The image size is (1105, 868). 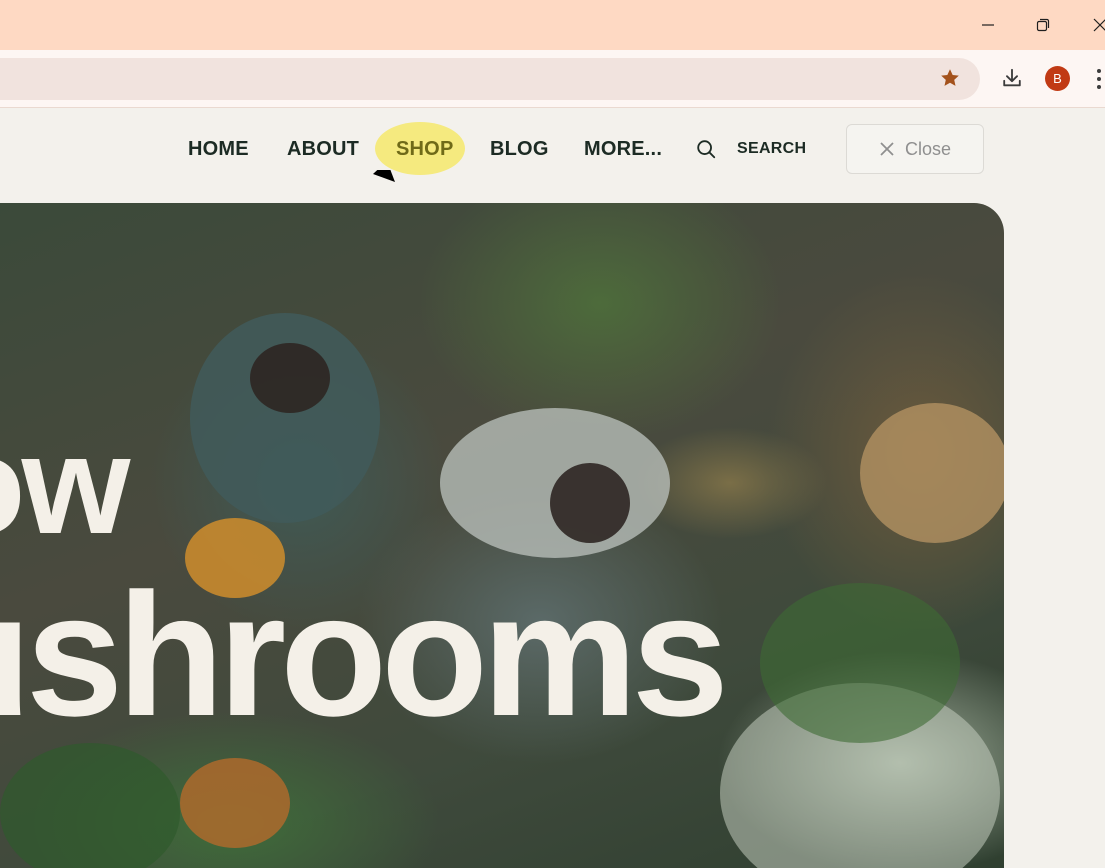 What do you see at coordinates (1099, 71) in the screenshot?
I see `kebab-menu-icon` at bounding box center [1099, 71].